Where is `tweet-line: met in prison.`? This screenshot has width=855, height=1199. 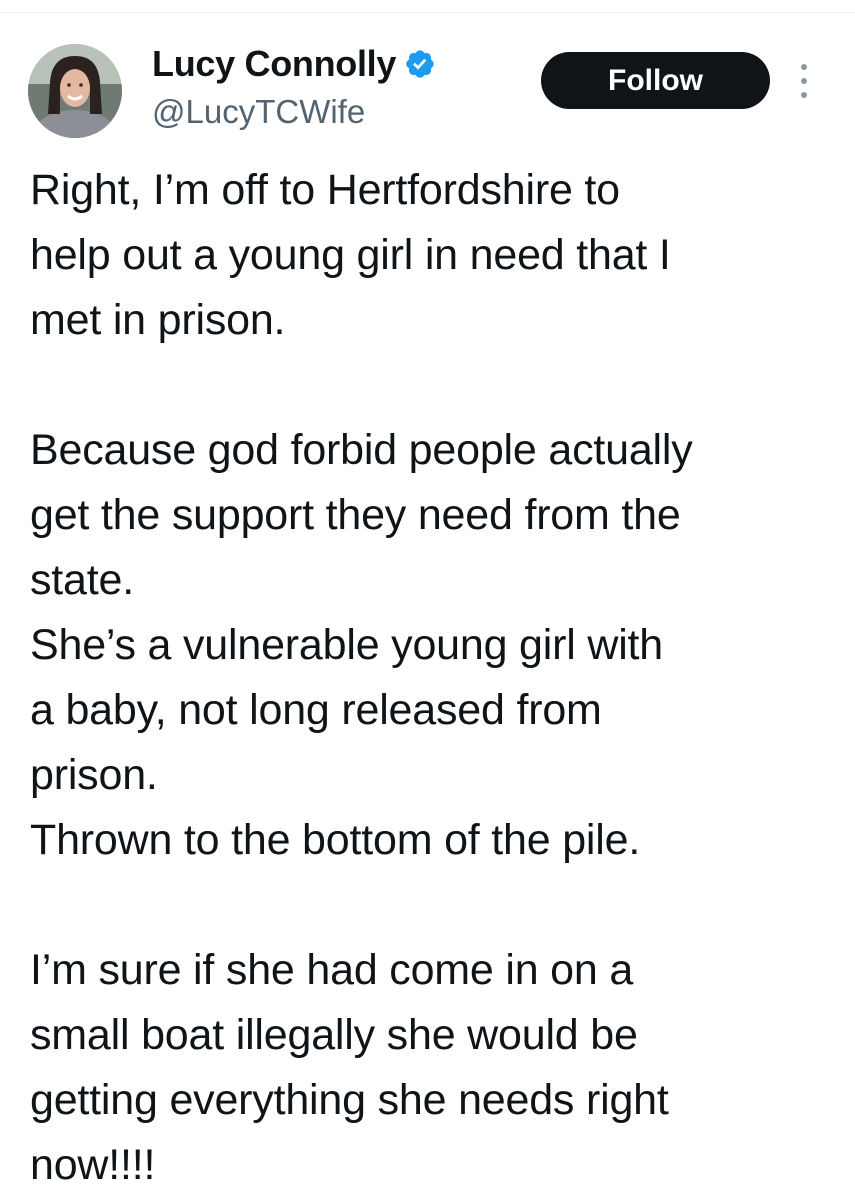 tweet-line: met in prison. is located at coordinates (158, 320).